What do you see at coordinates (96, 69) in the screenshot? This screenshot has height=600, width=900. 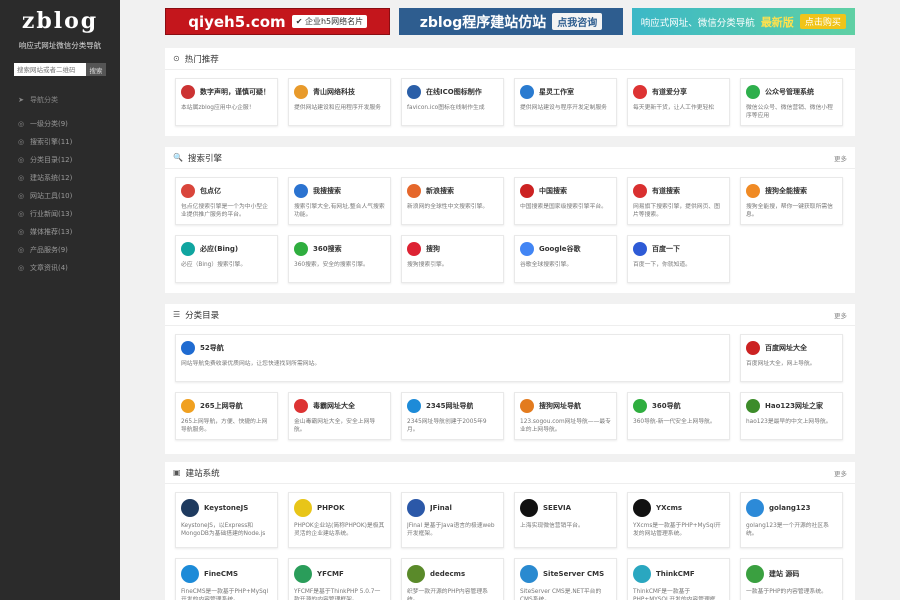 I see `search-button: 搜索` at bounding box center [96, 69].